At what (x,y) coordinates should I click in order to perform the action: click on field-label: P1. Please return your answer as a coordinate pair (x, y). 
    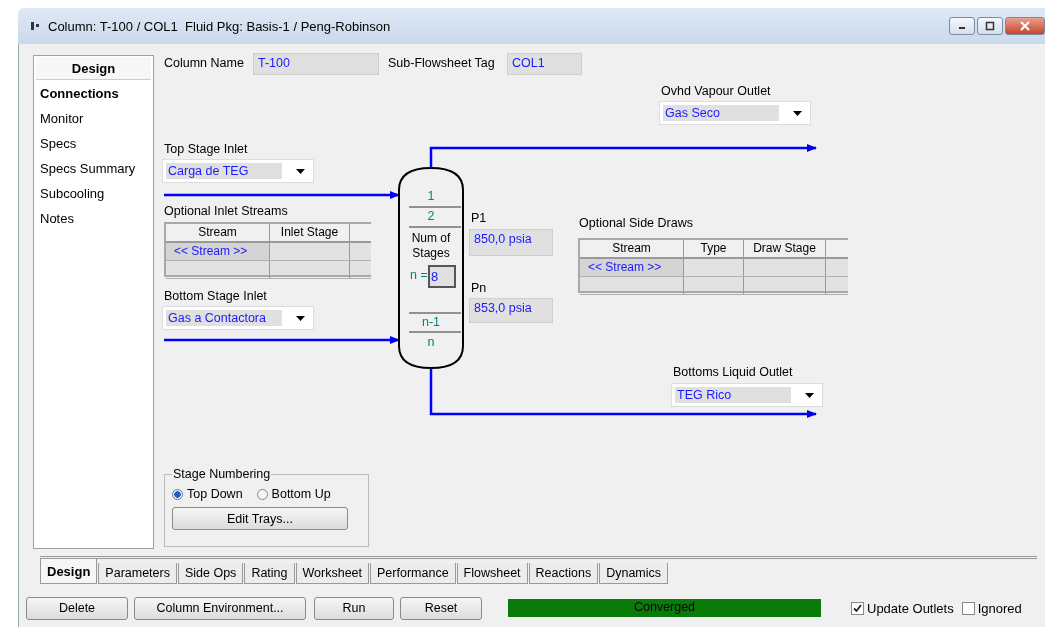
    Looking at the image, I should click on (479, 218).